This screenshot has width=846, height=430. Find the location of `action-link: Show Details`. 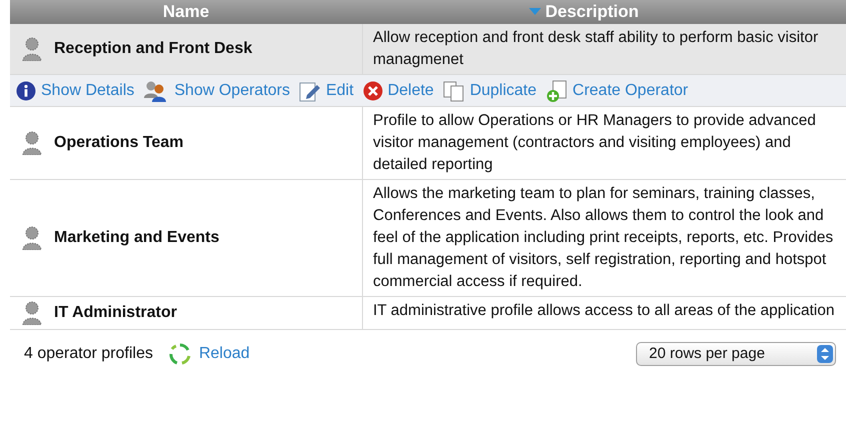

action-link: Show Details is located at coordinates (87, 90).